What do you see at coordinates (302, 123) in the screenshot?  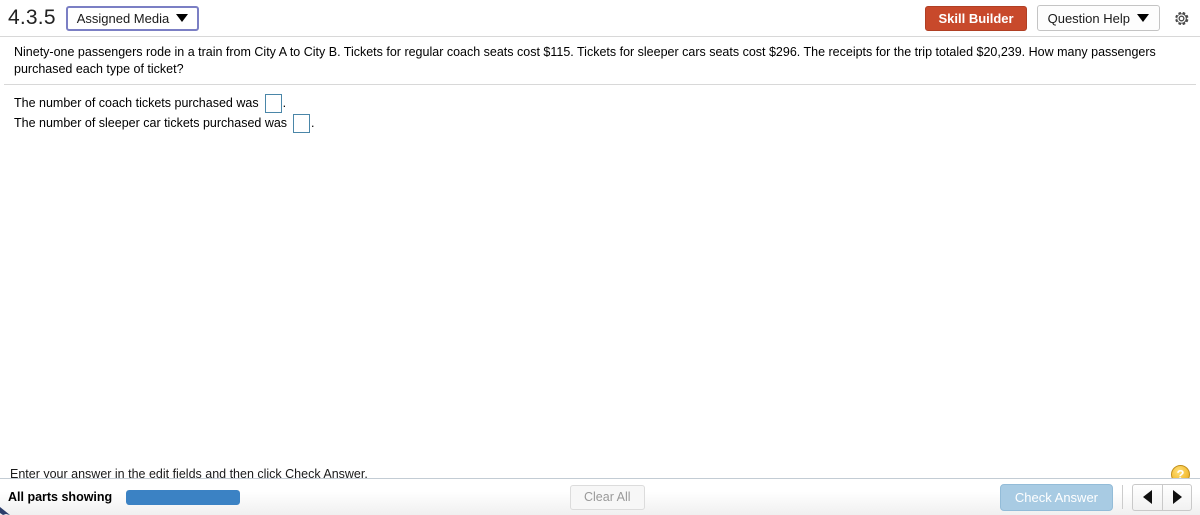 I see `sleeper-tickets-input` at bounding box center [302, 123].